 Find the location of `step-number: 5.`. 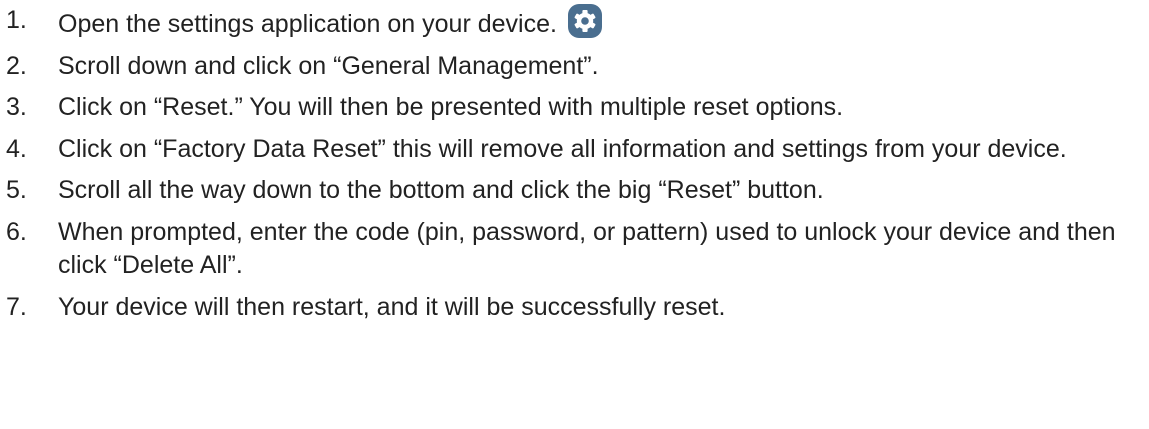

step-number: 5. is located at coordinates (16, 190).